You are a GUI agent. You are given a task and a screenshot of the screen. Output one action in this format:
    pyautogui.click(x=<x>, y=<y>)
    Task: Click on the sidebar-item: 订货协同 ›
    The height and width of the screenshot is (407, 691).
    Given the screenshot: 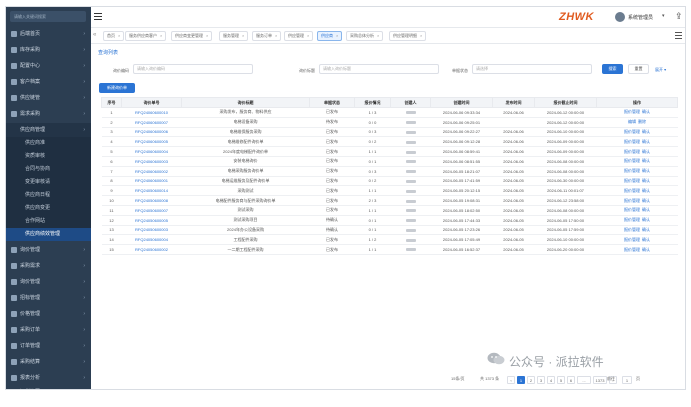 What is the action you would take?
    pyautogui.click(x=48, y=387)
    